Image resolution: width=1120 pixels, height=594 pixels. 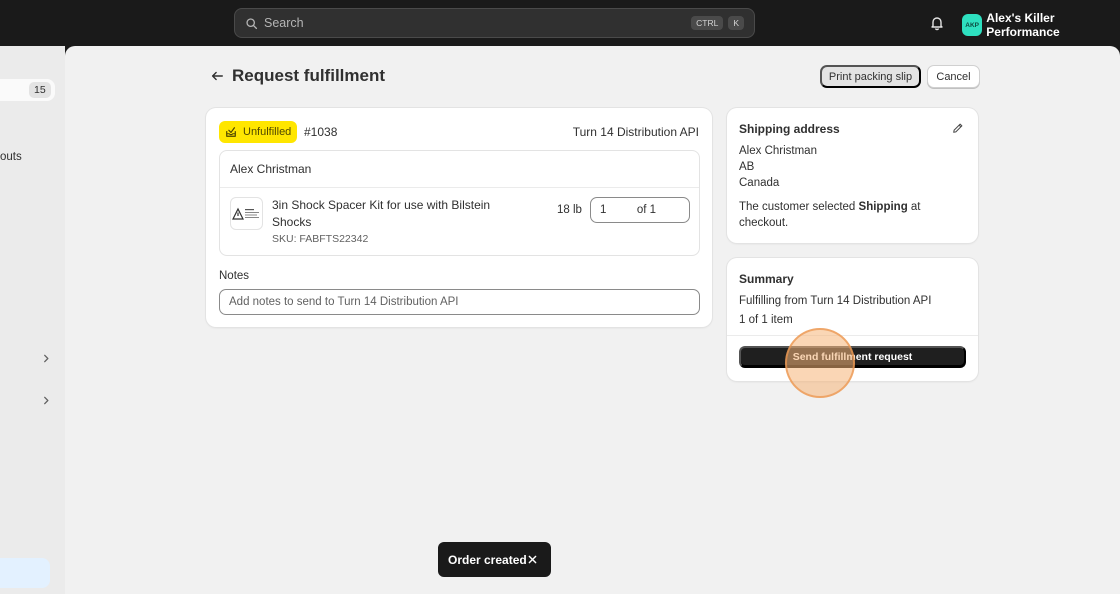 I want to click on fulfillment-provider: Turn 14 Distribution API, so click(x=635, y=132).